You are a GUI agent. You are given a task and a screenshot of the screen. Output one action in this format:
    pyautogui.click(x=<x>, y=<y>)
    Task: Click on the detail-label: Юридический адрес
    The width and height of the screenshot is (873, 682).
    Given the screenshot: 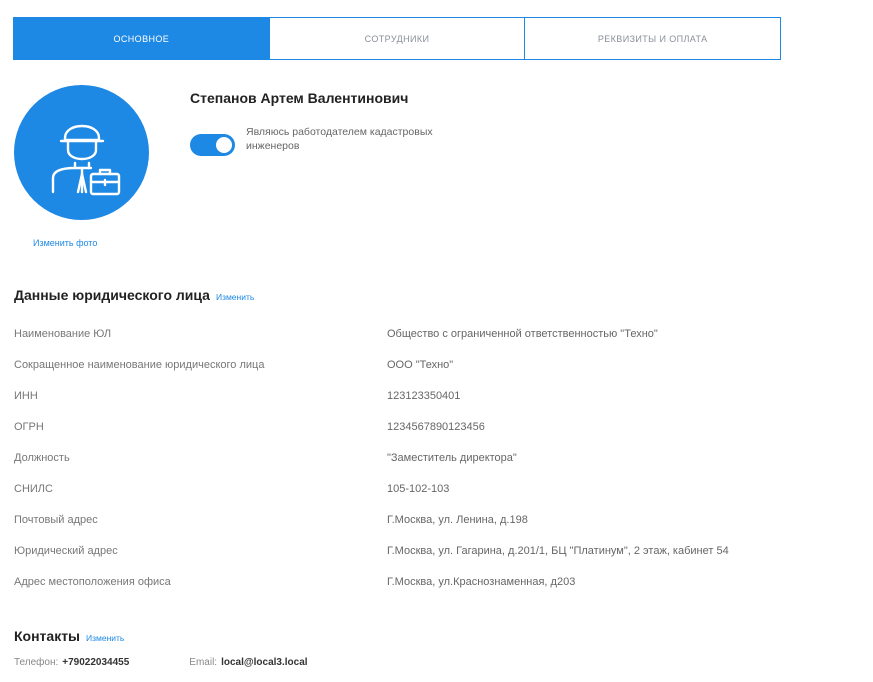 What is the action you would take?
    pyautogui.click(x=66, y=550)
    